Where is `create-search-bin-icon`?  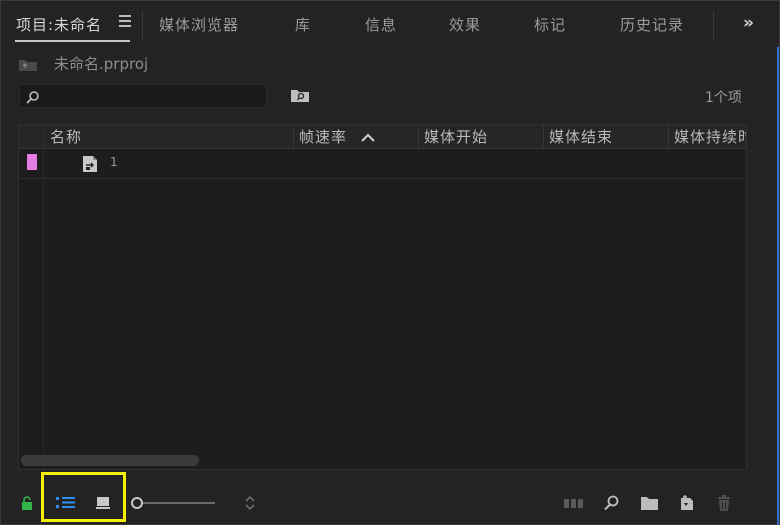
create-search-bin-icon is located at coordinates (300, 95).